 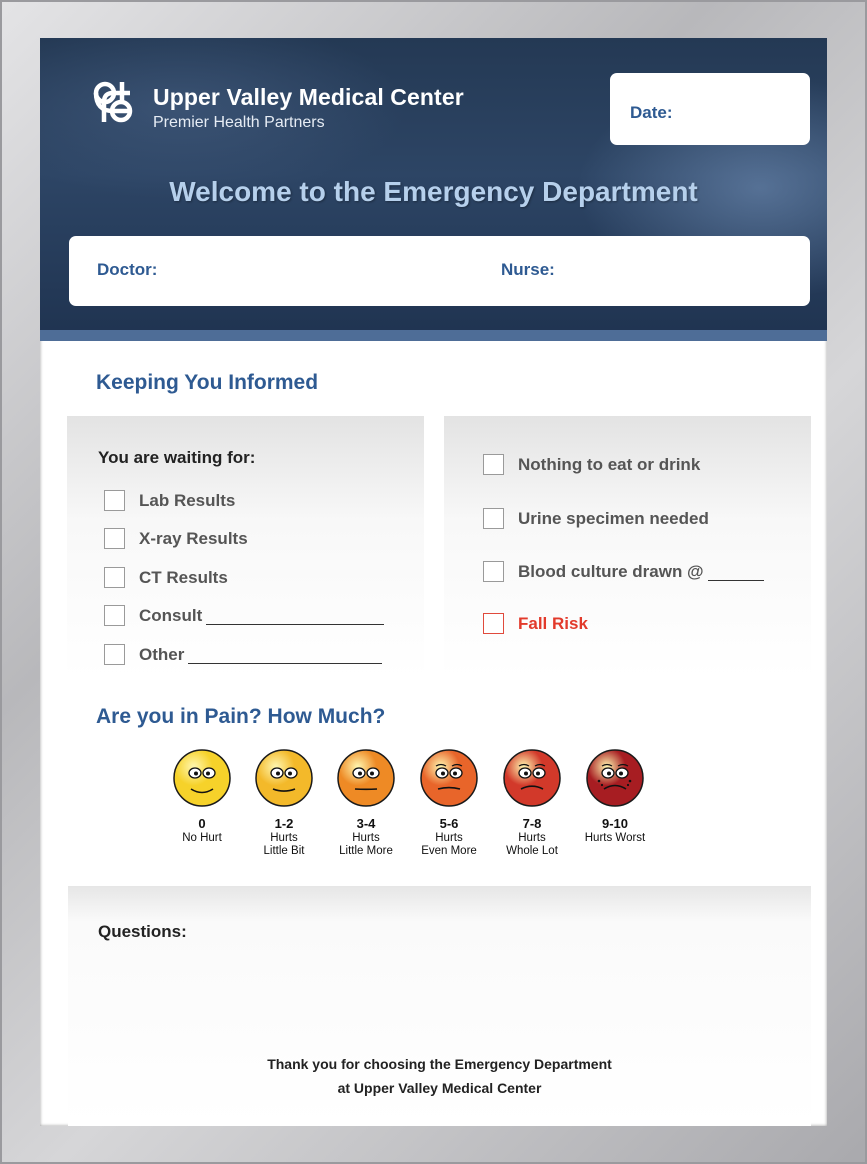 I want to click on checkbox-label: Nothing to eat or drink, so click(x=609, y=464).